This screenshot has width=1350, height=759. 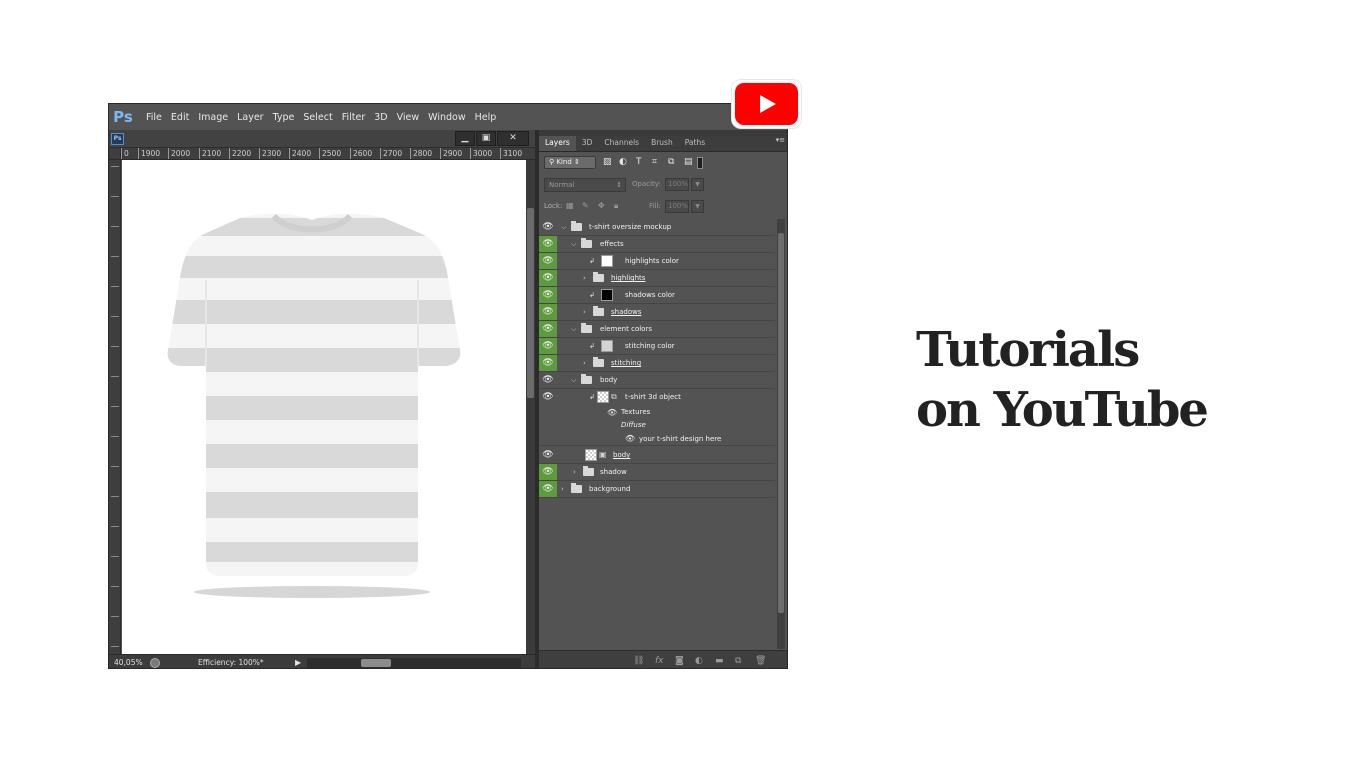 I want to click on fill-dropdown-icon: ▼, so click(x=697, y=206).